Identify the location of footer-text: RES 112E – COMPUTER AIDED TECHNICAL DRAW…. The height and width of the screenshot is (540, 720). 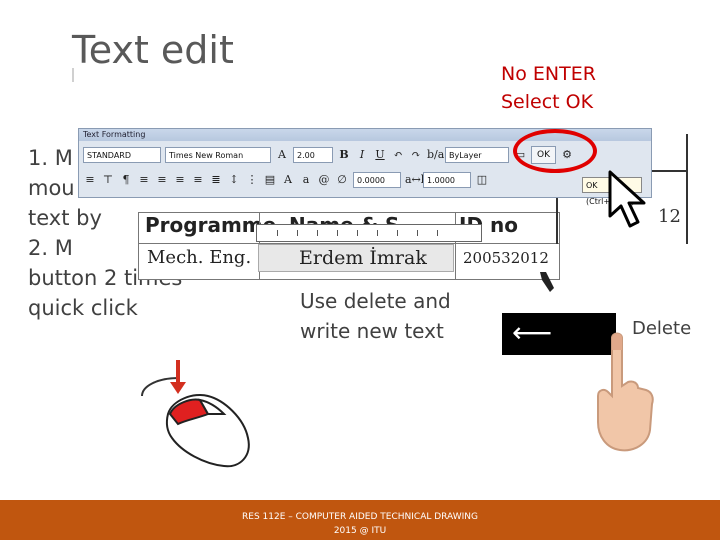
(360, 524).